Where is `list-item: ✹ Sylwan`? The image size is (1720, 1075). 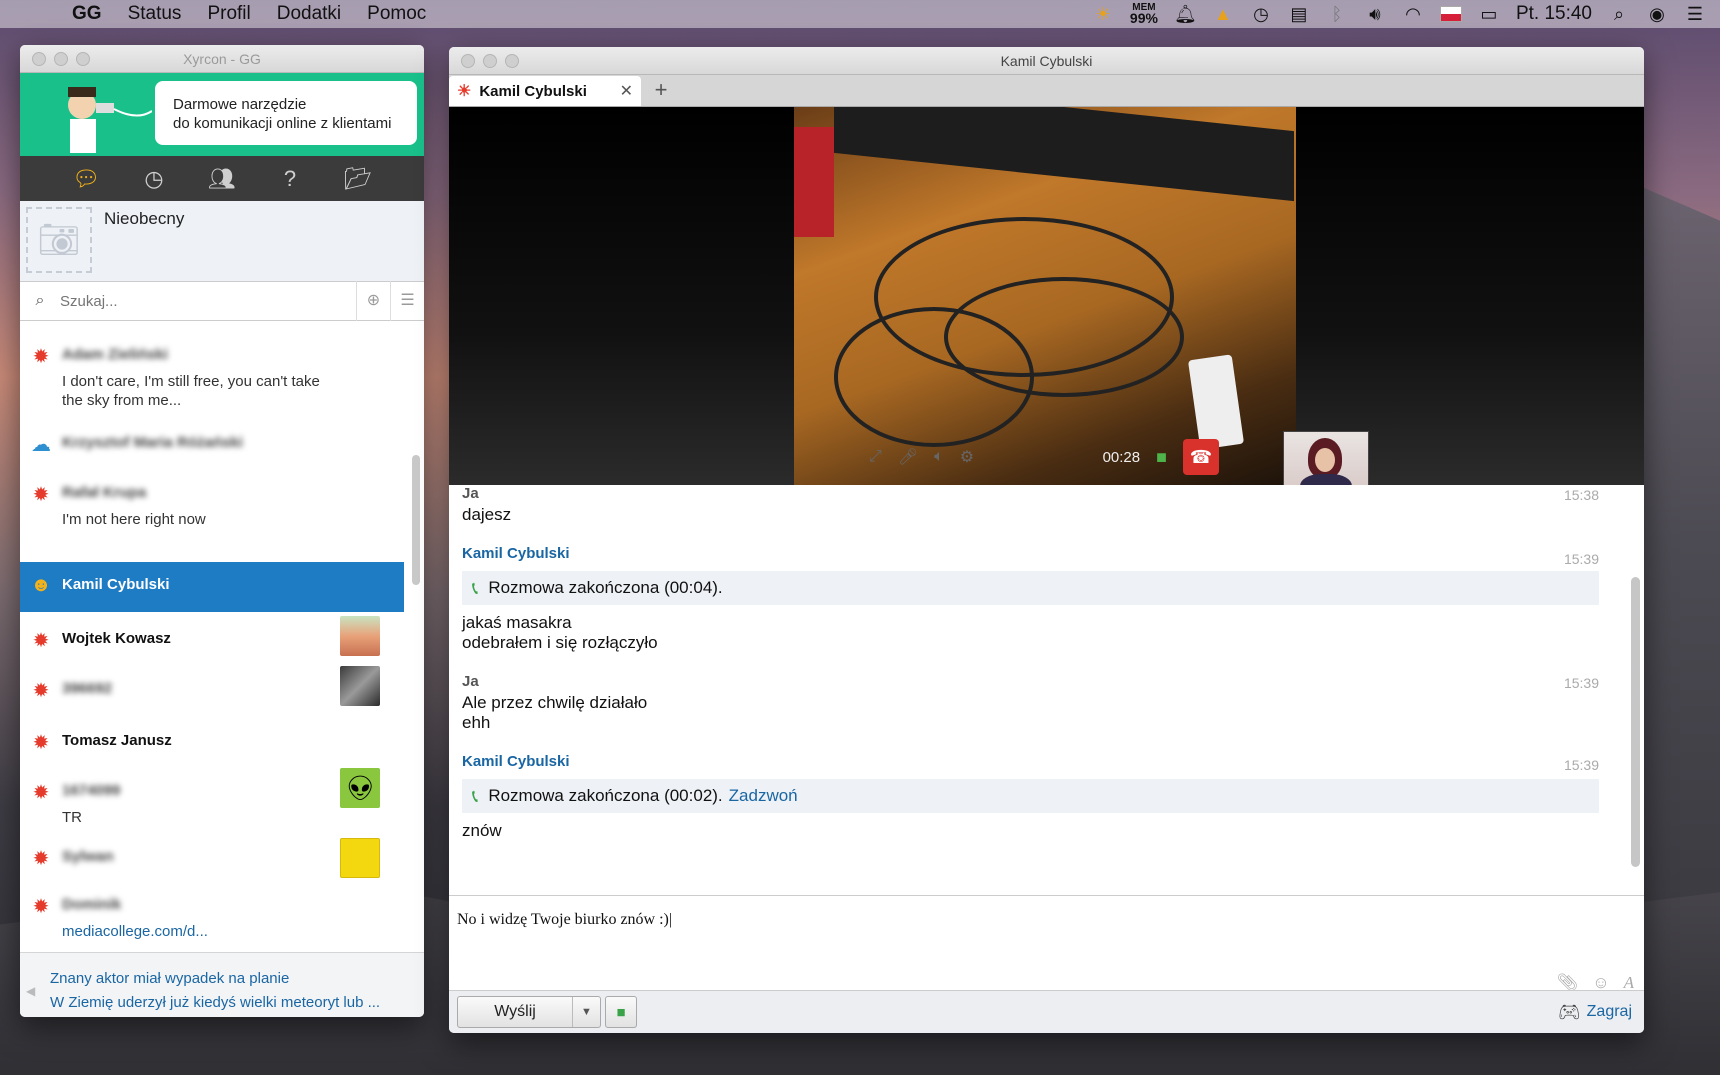
list-item: ✹ Sylwan is located at coordinates (212, 859).